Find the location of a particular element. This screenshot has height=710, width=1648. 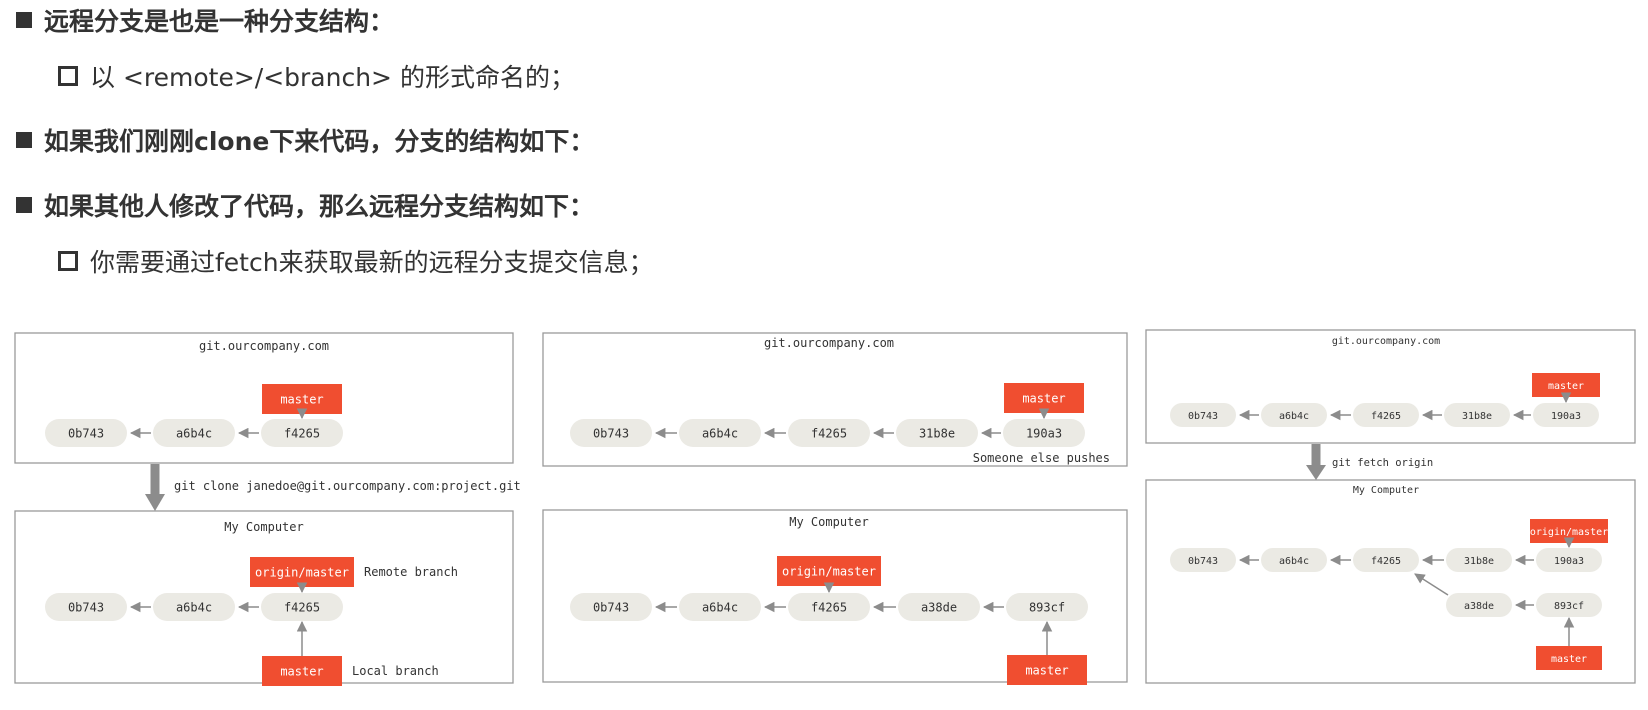

p1-server-commit-0b743-label: 0b743 is located at coordinates (86, 434).